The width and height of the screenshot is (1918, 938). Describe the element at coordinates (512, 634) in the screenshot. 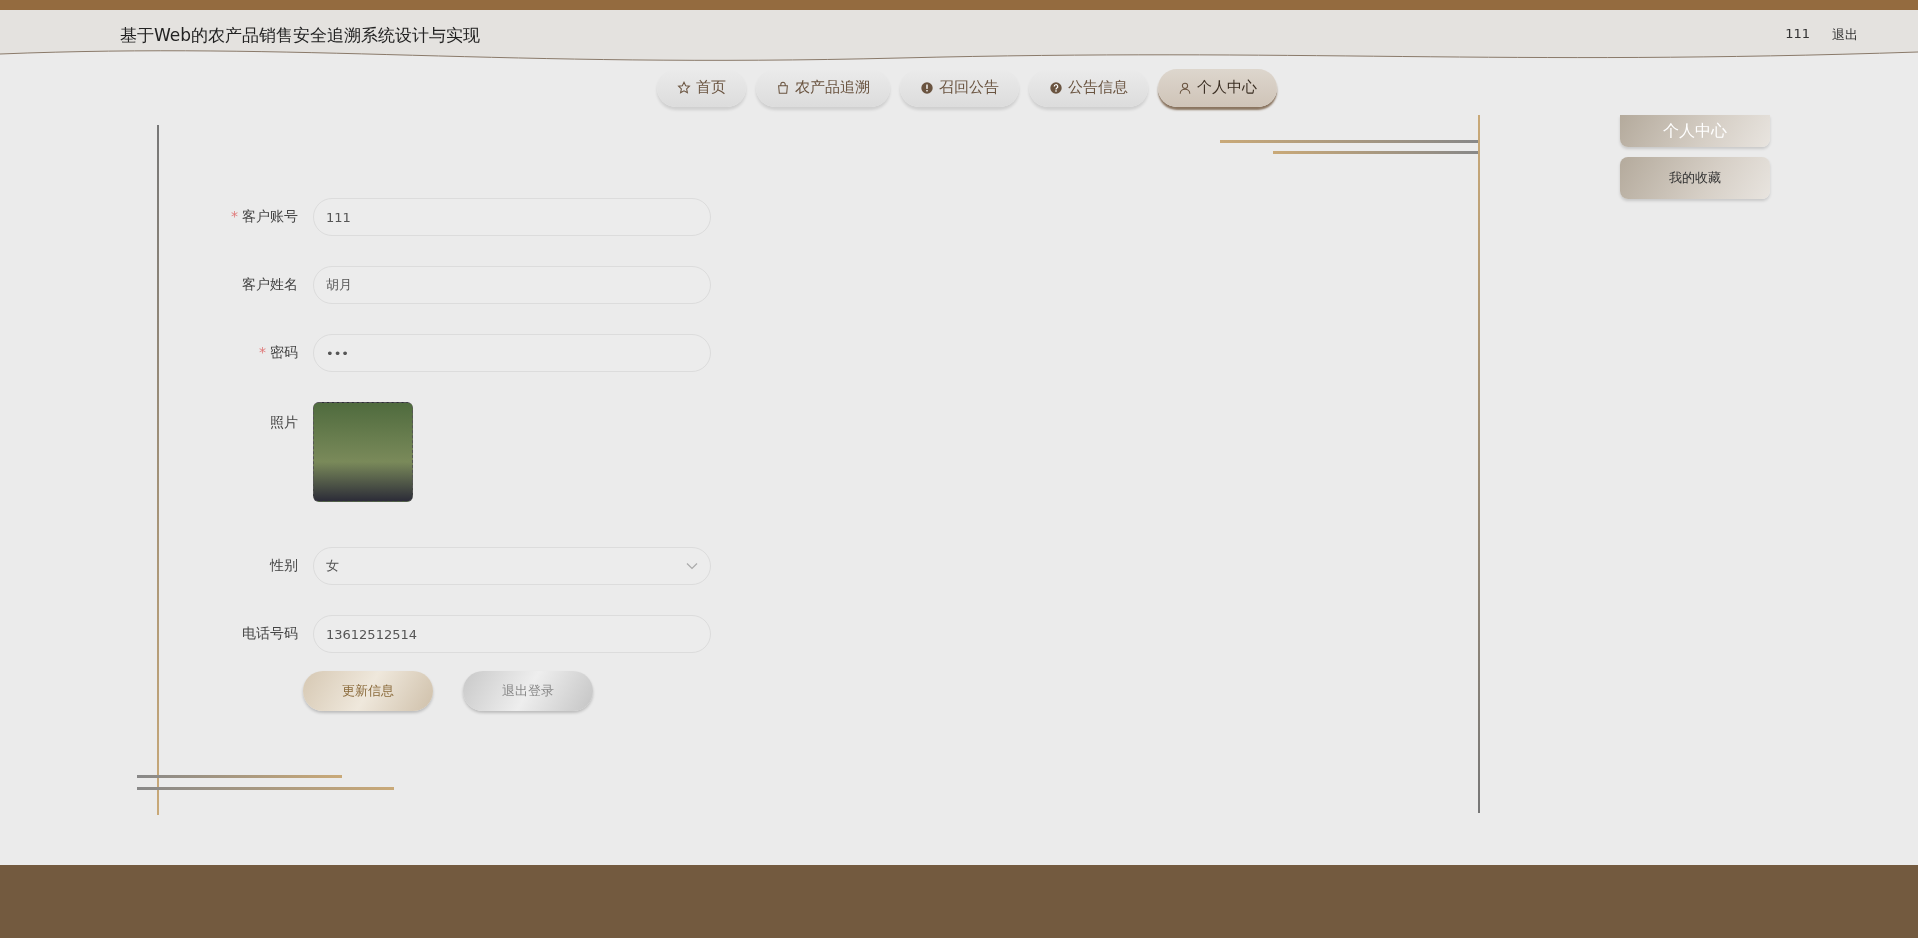

I see `input-field: 13612512514` at that location.